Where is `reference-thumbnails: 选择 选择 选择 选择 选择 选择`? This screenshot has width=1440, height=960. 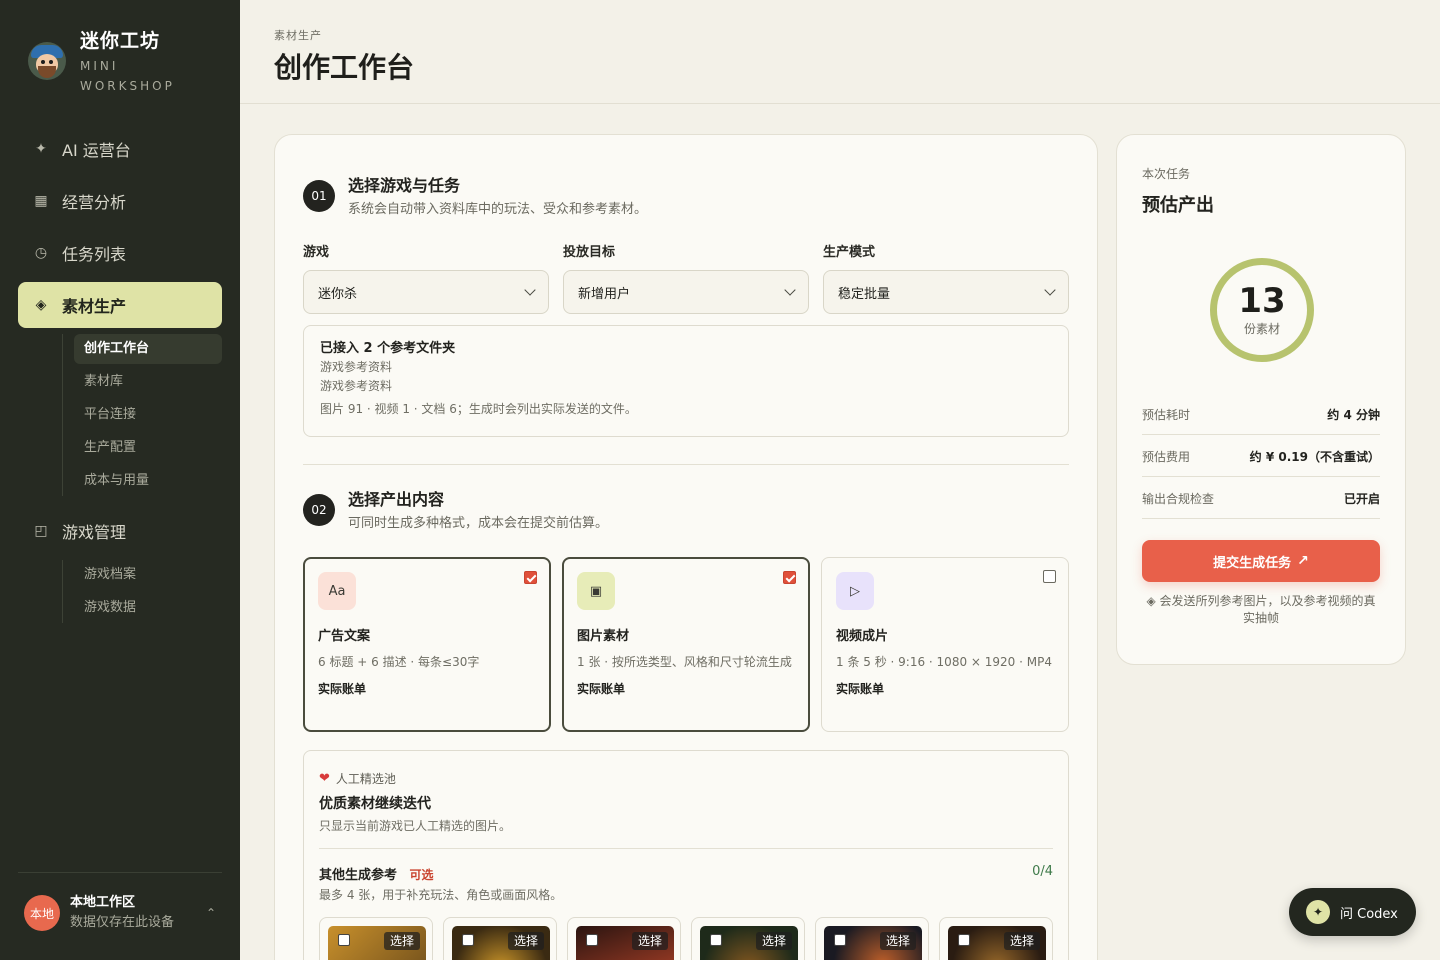 reference-thumbnails: 选择 选择 选择 选择 选择 选择 is located at coordinates (691, 938).